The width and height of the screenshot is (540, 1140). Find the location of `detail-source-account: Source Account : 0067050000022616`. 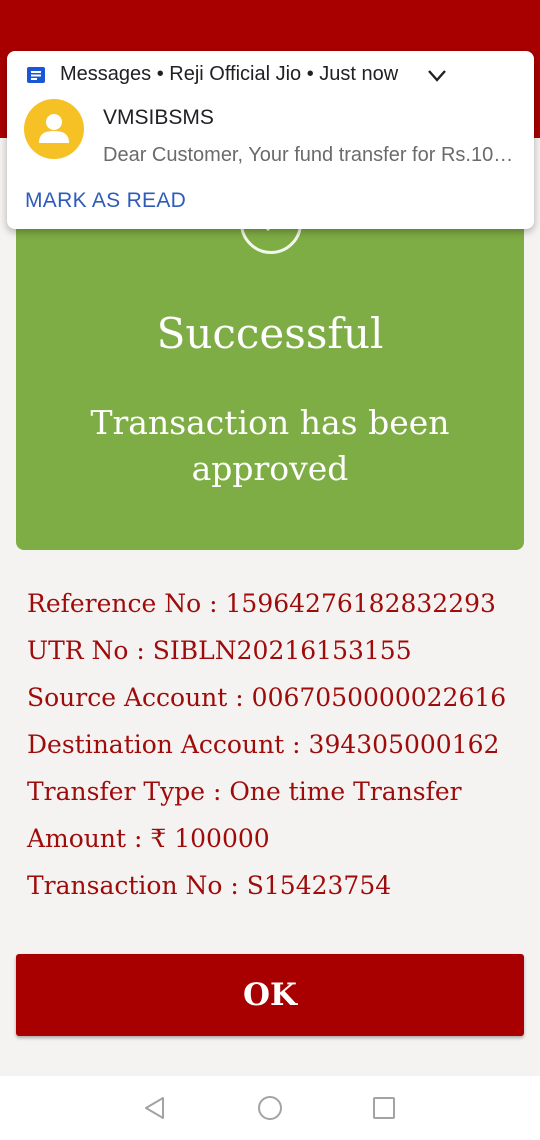

detail-source-account: Source Account : 0067050000022616 is located at coordinates (267, 697).